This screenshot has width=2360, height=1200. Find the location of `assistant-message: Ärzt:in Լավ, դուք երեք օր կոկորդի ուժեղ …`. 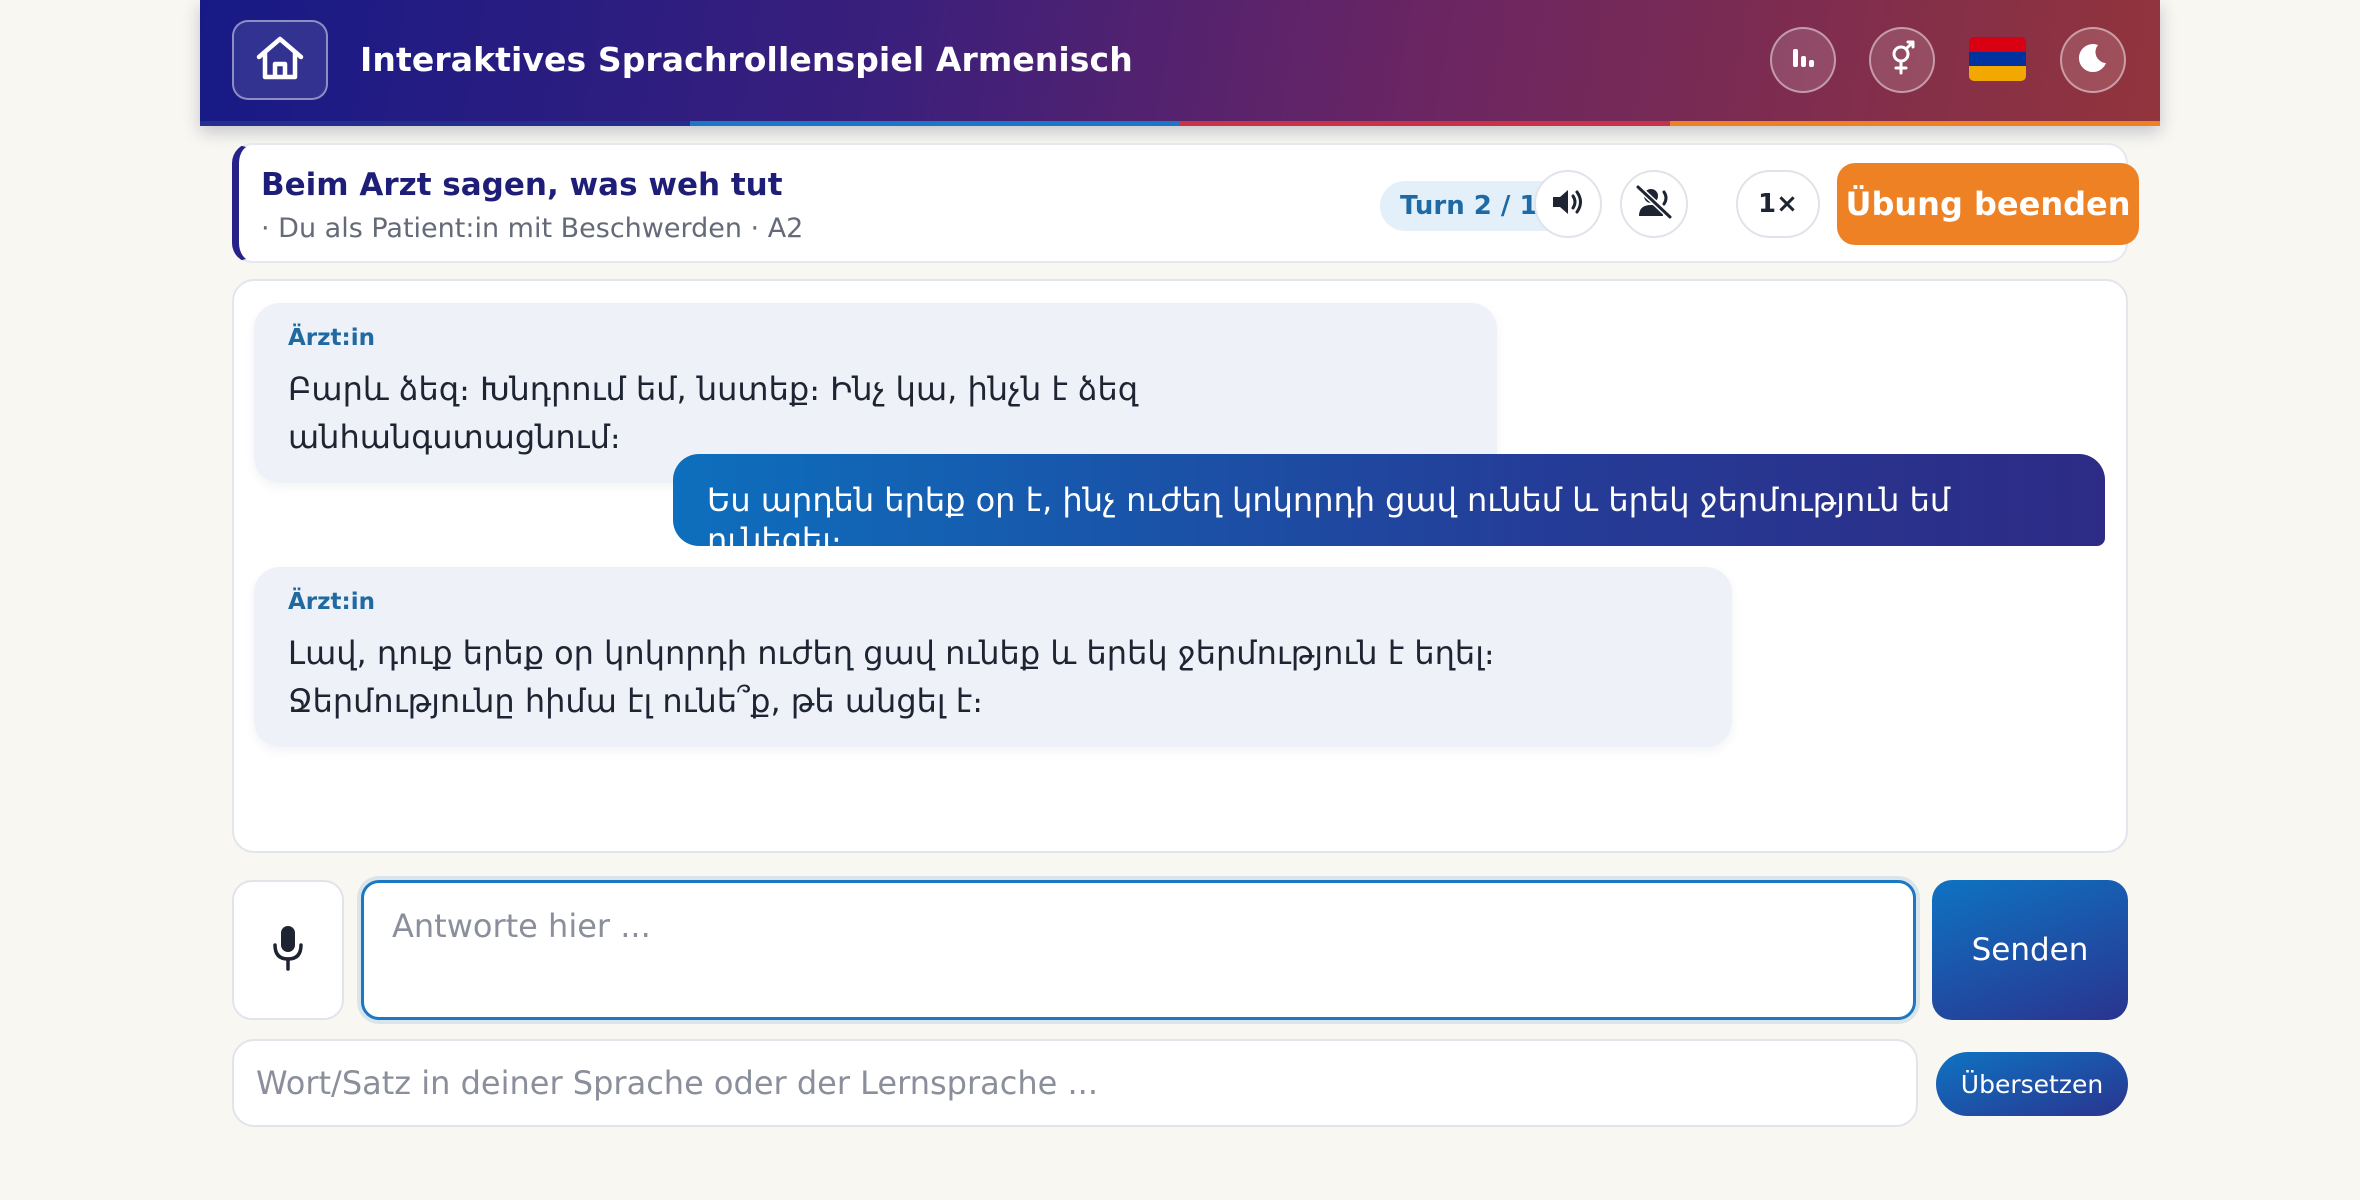

assistant-message: Ärzt:in Լավ, դուք երեք օր կոկորդի ուժեղ … is located at coordinates (993, 657).